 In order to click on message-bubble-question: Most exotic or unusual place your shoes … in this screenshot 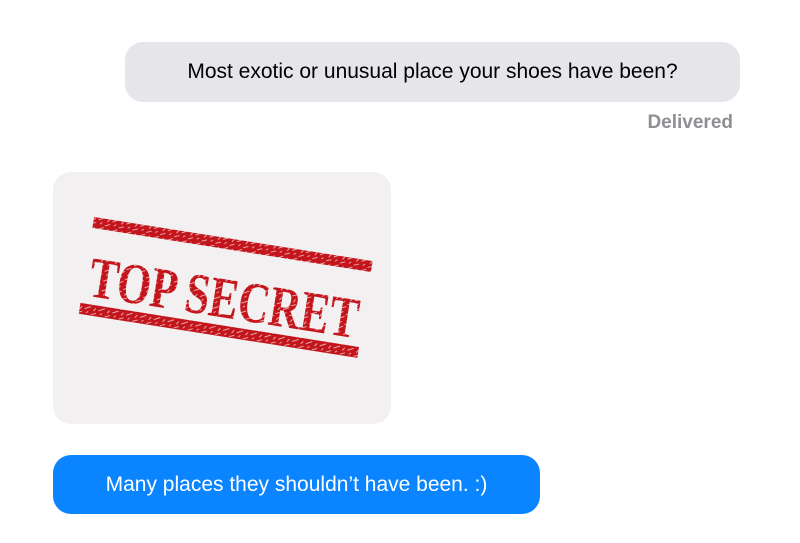, I will do `click(432, 72)`.